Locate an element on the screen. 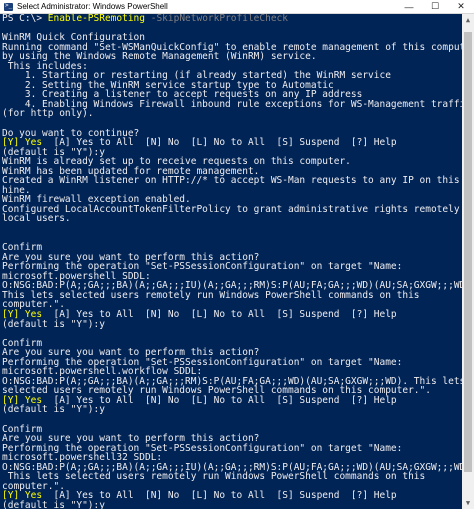 This screenshot has height=509, width=474. window-title: Select Administrator: Windows PowerShell is located at coordinates (92, 6).